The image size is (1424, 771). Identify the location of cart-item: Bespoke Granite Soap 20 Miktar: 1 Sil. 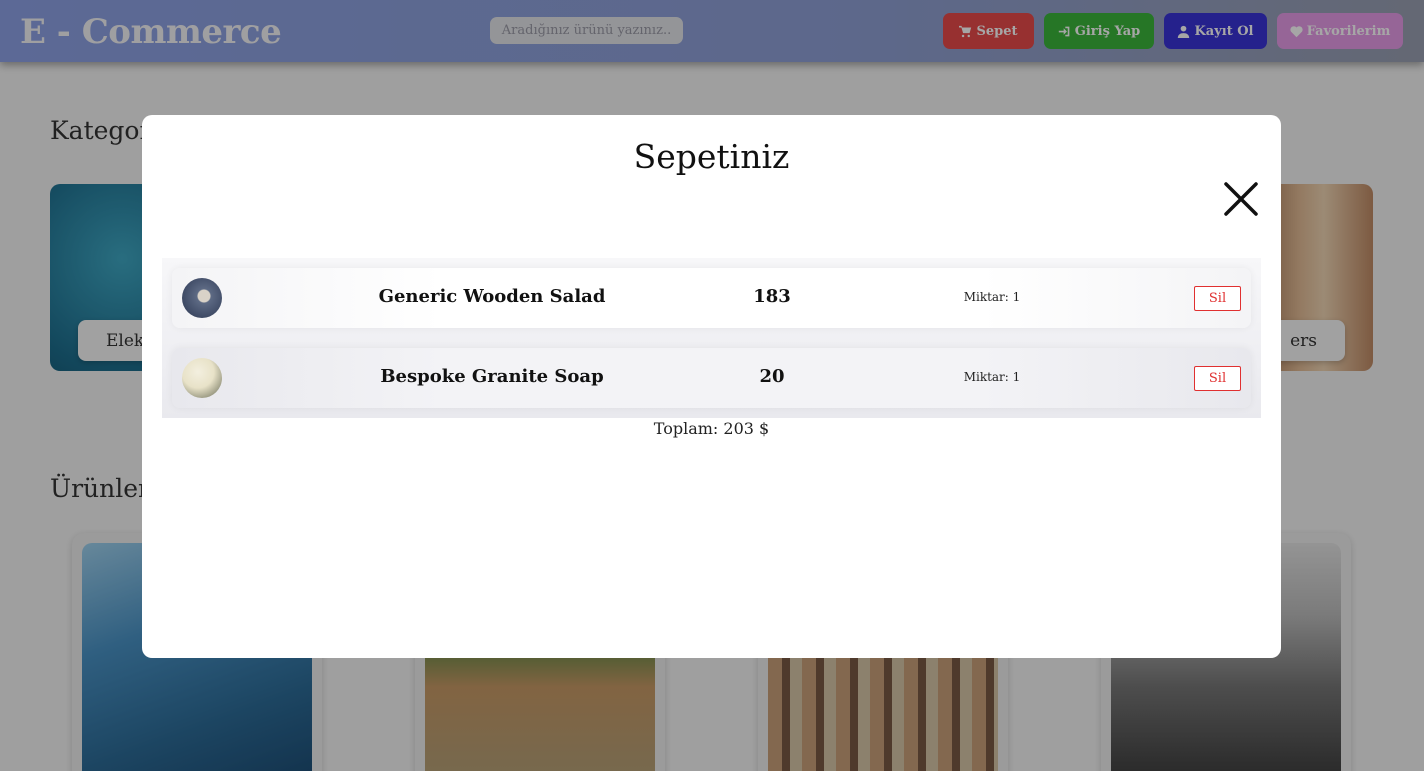
(711, 378).